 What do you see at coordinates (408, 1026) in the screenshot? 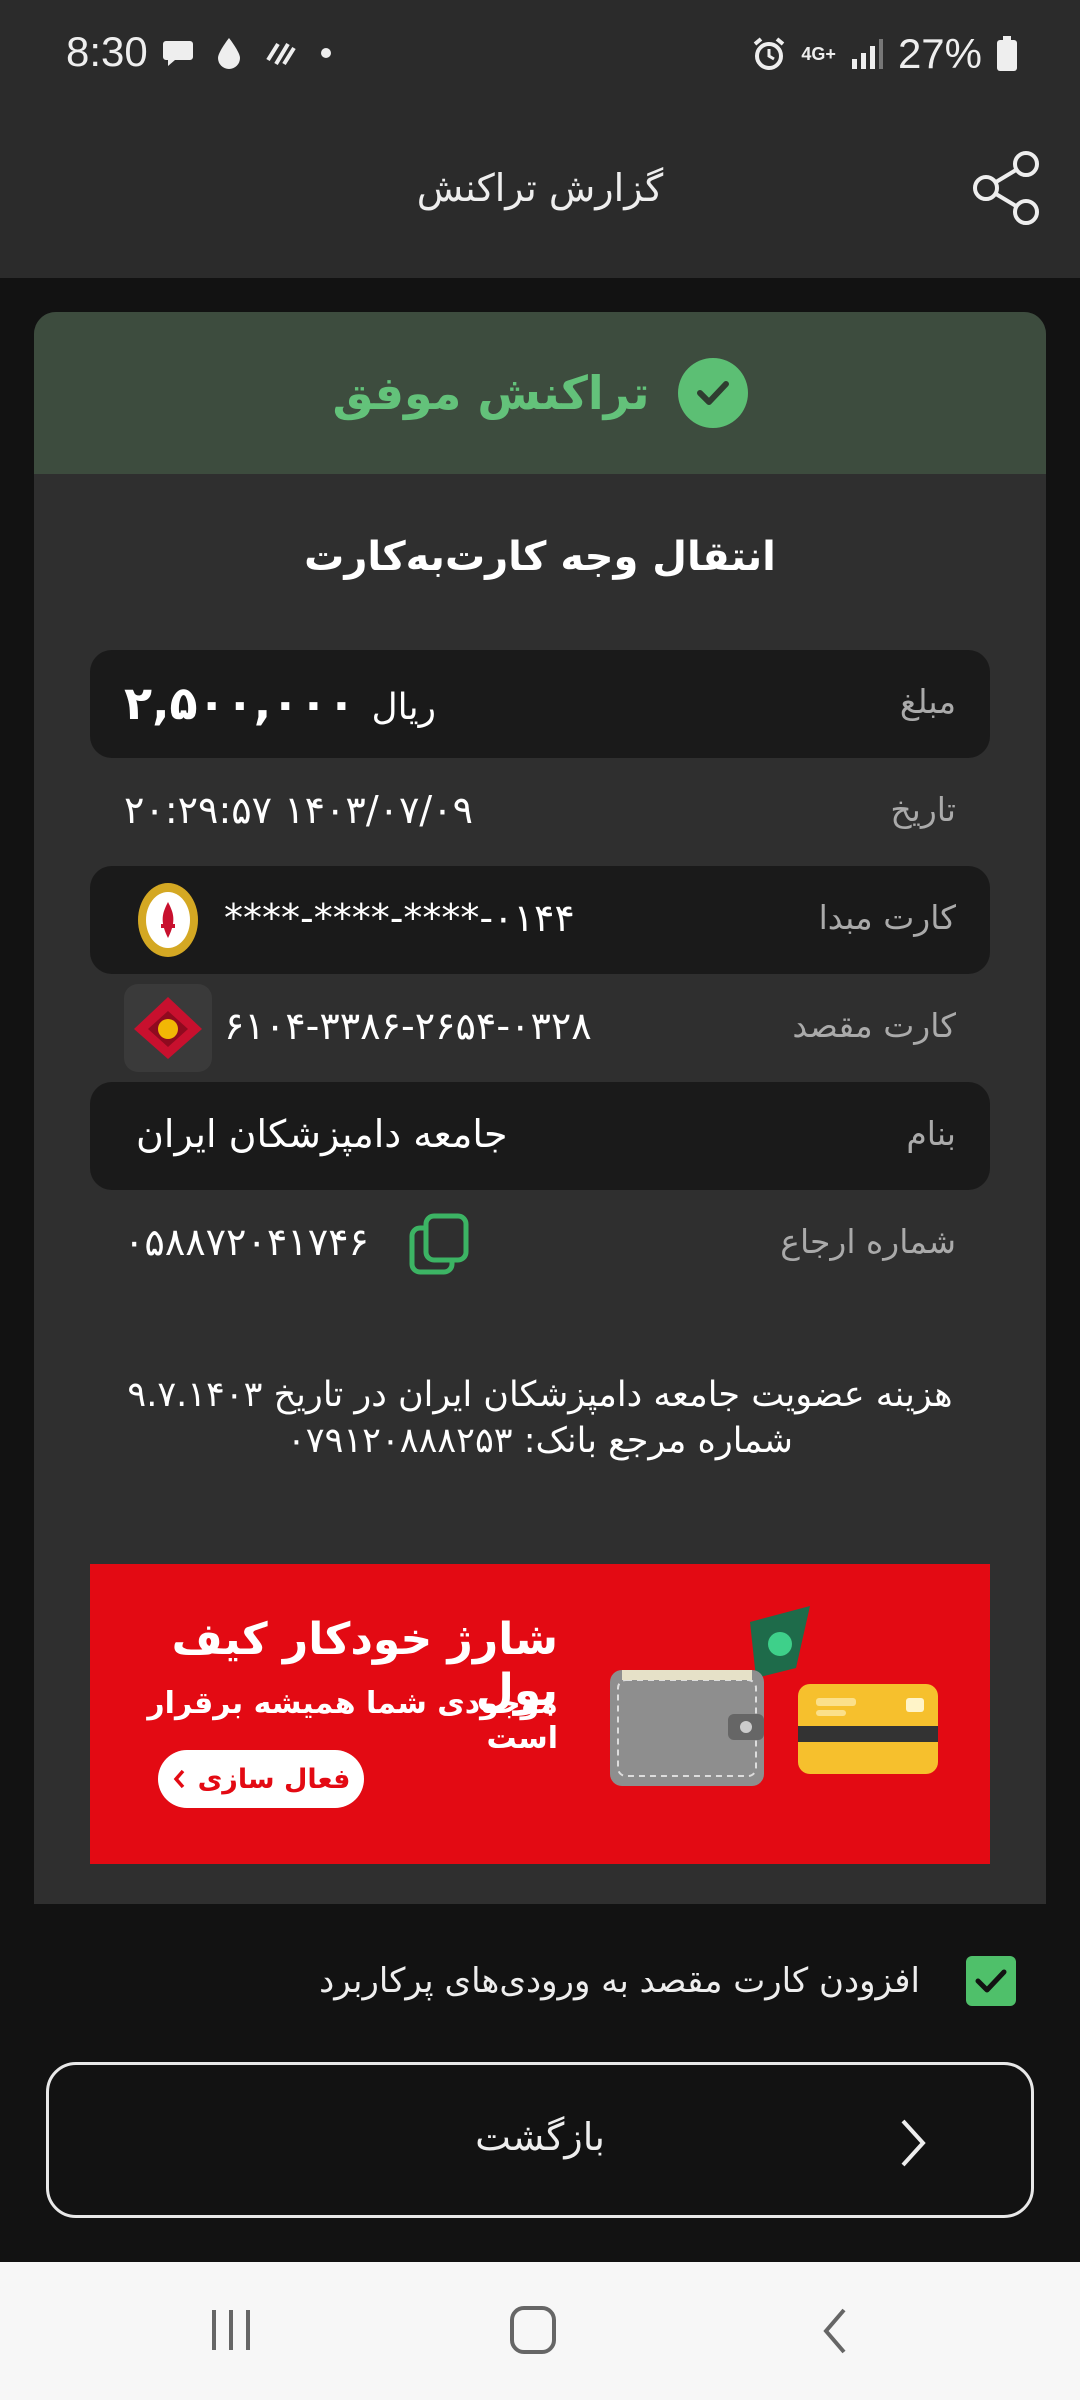
I see `dest-card-number: ۶۱۰۴-۳۳۸۶-۲۶۵۴-۰۳۲۸` at bounding box center [408, 1026].